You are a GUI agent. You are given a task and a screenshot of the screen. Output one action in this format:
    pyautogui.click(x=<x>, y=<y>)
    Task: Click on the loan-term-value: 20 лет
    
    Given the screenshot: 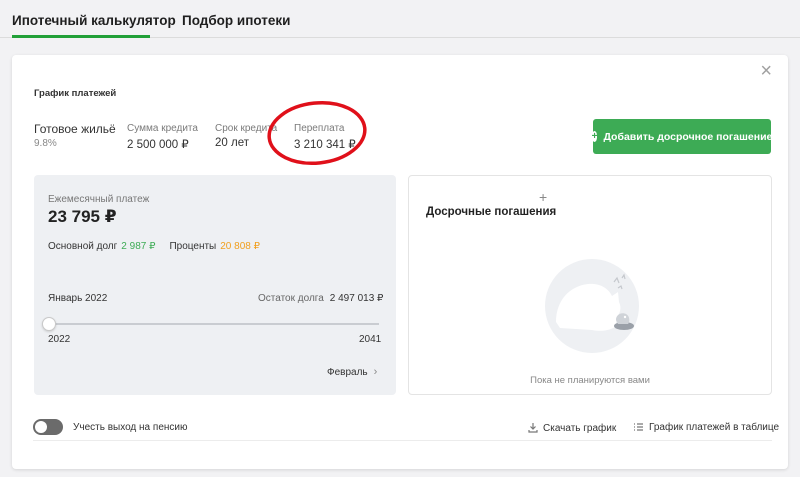 What is the action you would take?
    pyautogui.click(x=232, y=143)
    